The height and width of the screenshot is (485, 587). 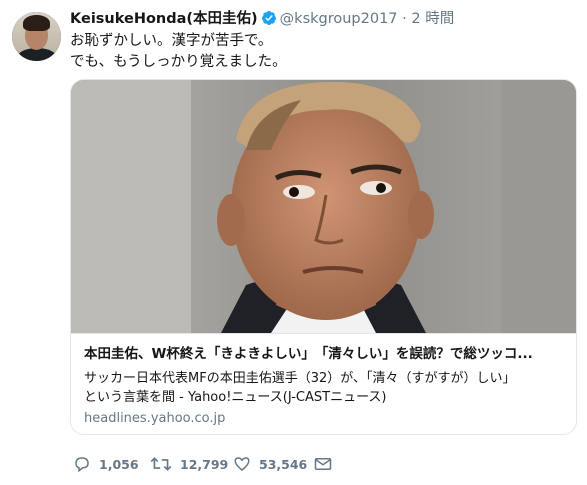 I want to click on tweet-timestamp: 2 時間, so click(x=432, y=19).